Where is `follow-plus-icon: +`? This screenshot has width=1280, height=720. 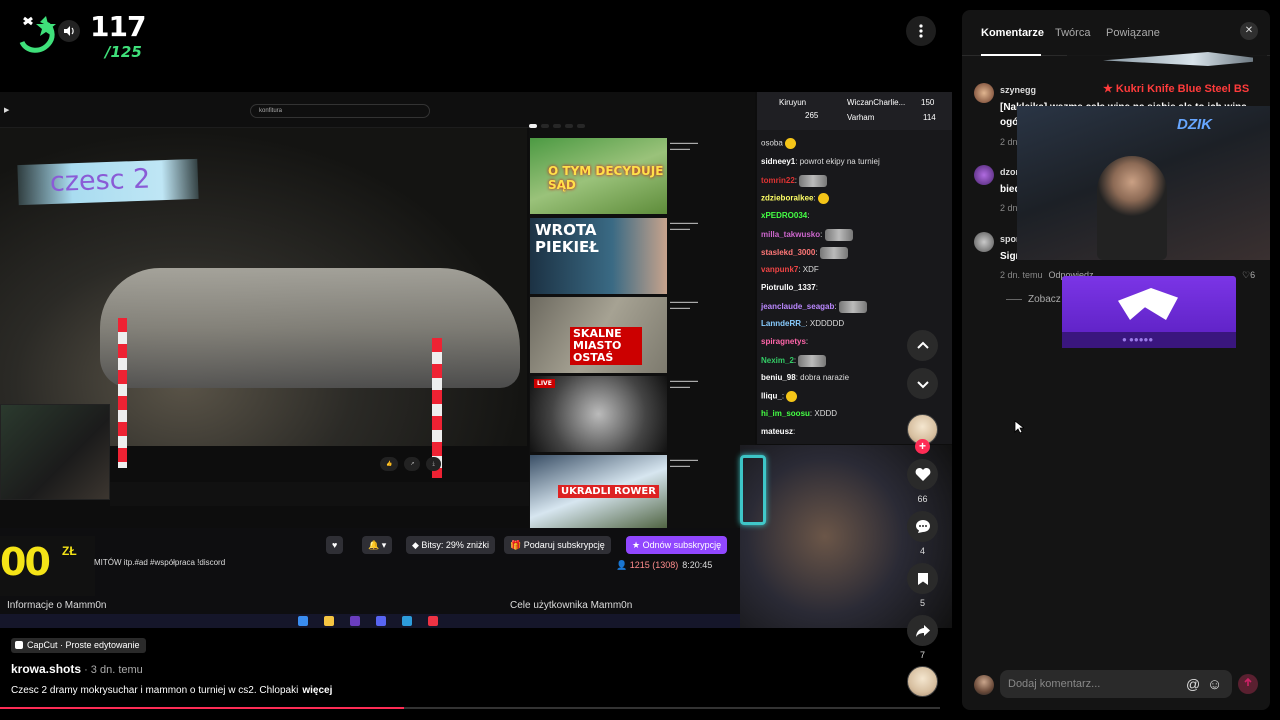 follow-plus-icon: + is located at coordinates (922, 446).